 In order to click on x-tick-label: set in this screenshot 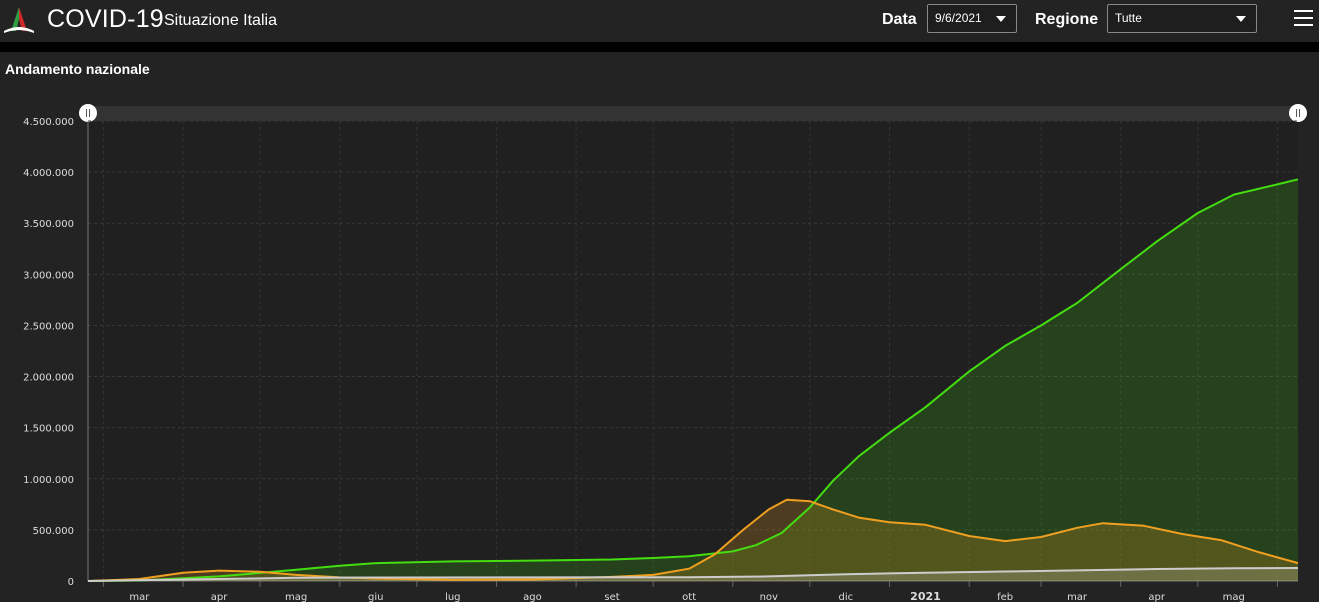, I will do `click(611, 597)`.